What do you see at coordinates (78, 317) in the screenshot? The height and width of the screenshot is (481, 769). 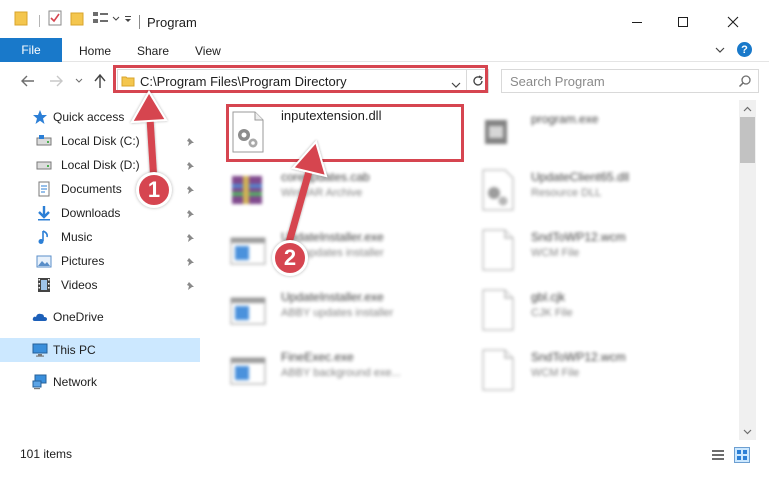 I see `nav-label: OneDrive` at bounding box center [78, 317].